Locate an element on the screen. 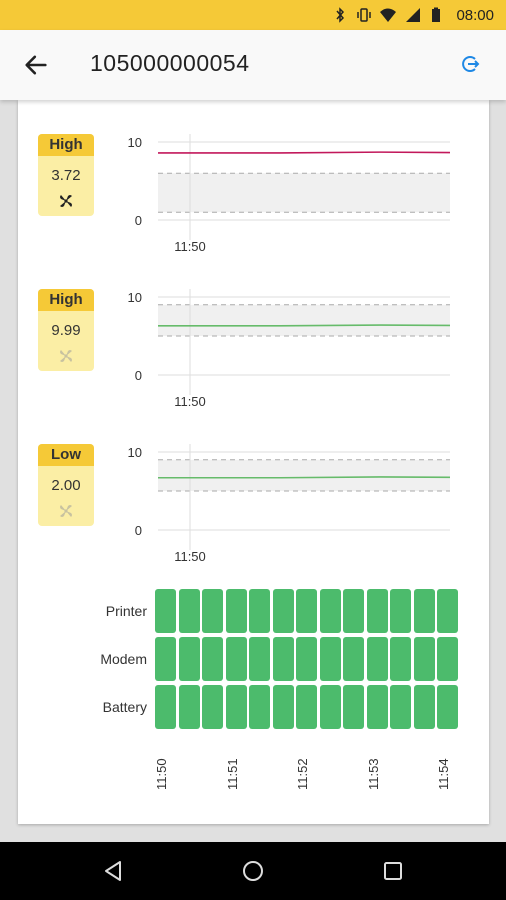  sensor-badge-2: High 9.99 is located at coordinates (66, 330).